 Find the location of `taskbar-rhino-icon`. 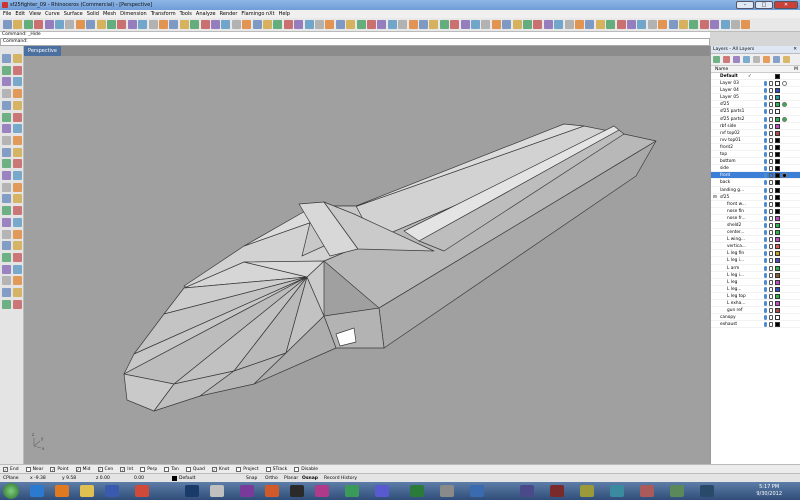

taskbar-rhino-icon is located at coordinates (217, 491).